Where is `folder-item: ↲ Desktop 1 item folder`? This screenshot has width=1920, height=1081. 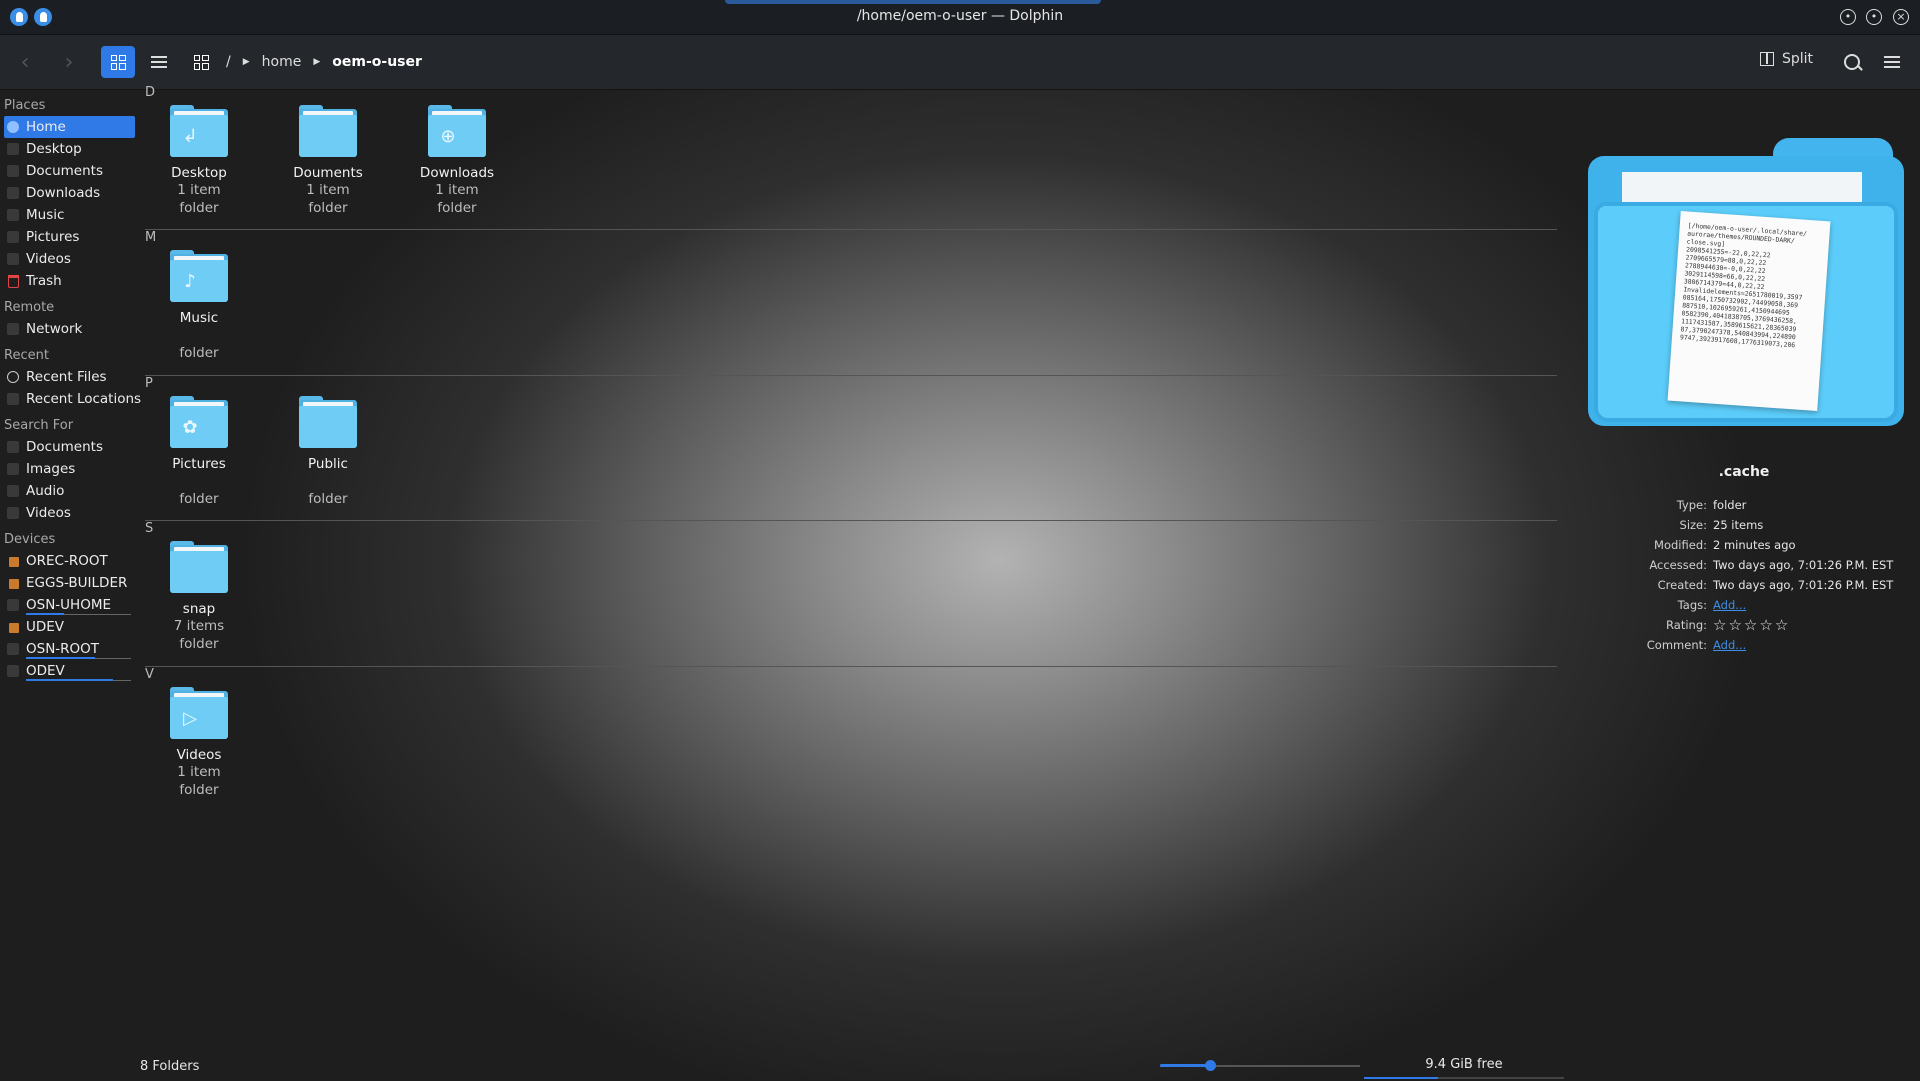
folder-item: ↲ Desktop 1 item folder is located at coordinates (199, 161).